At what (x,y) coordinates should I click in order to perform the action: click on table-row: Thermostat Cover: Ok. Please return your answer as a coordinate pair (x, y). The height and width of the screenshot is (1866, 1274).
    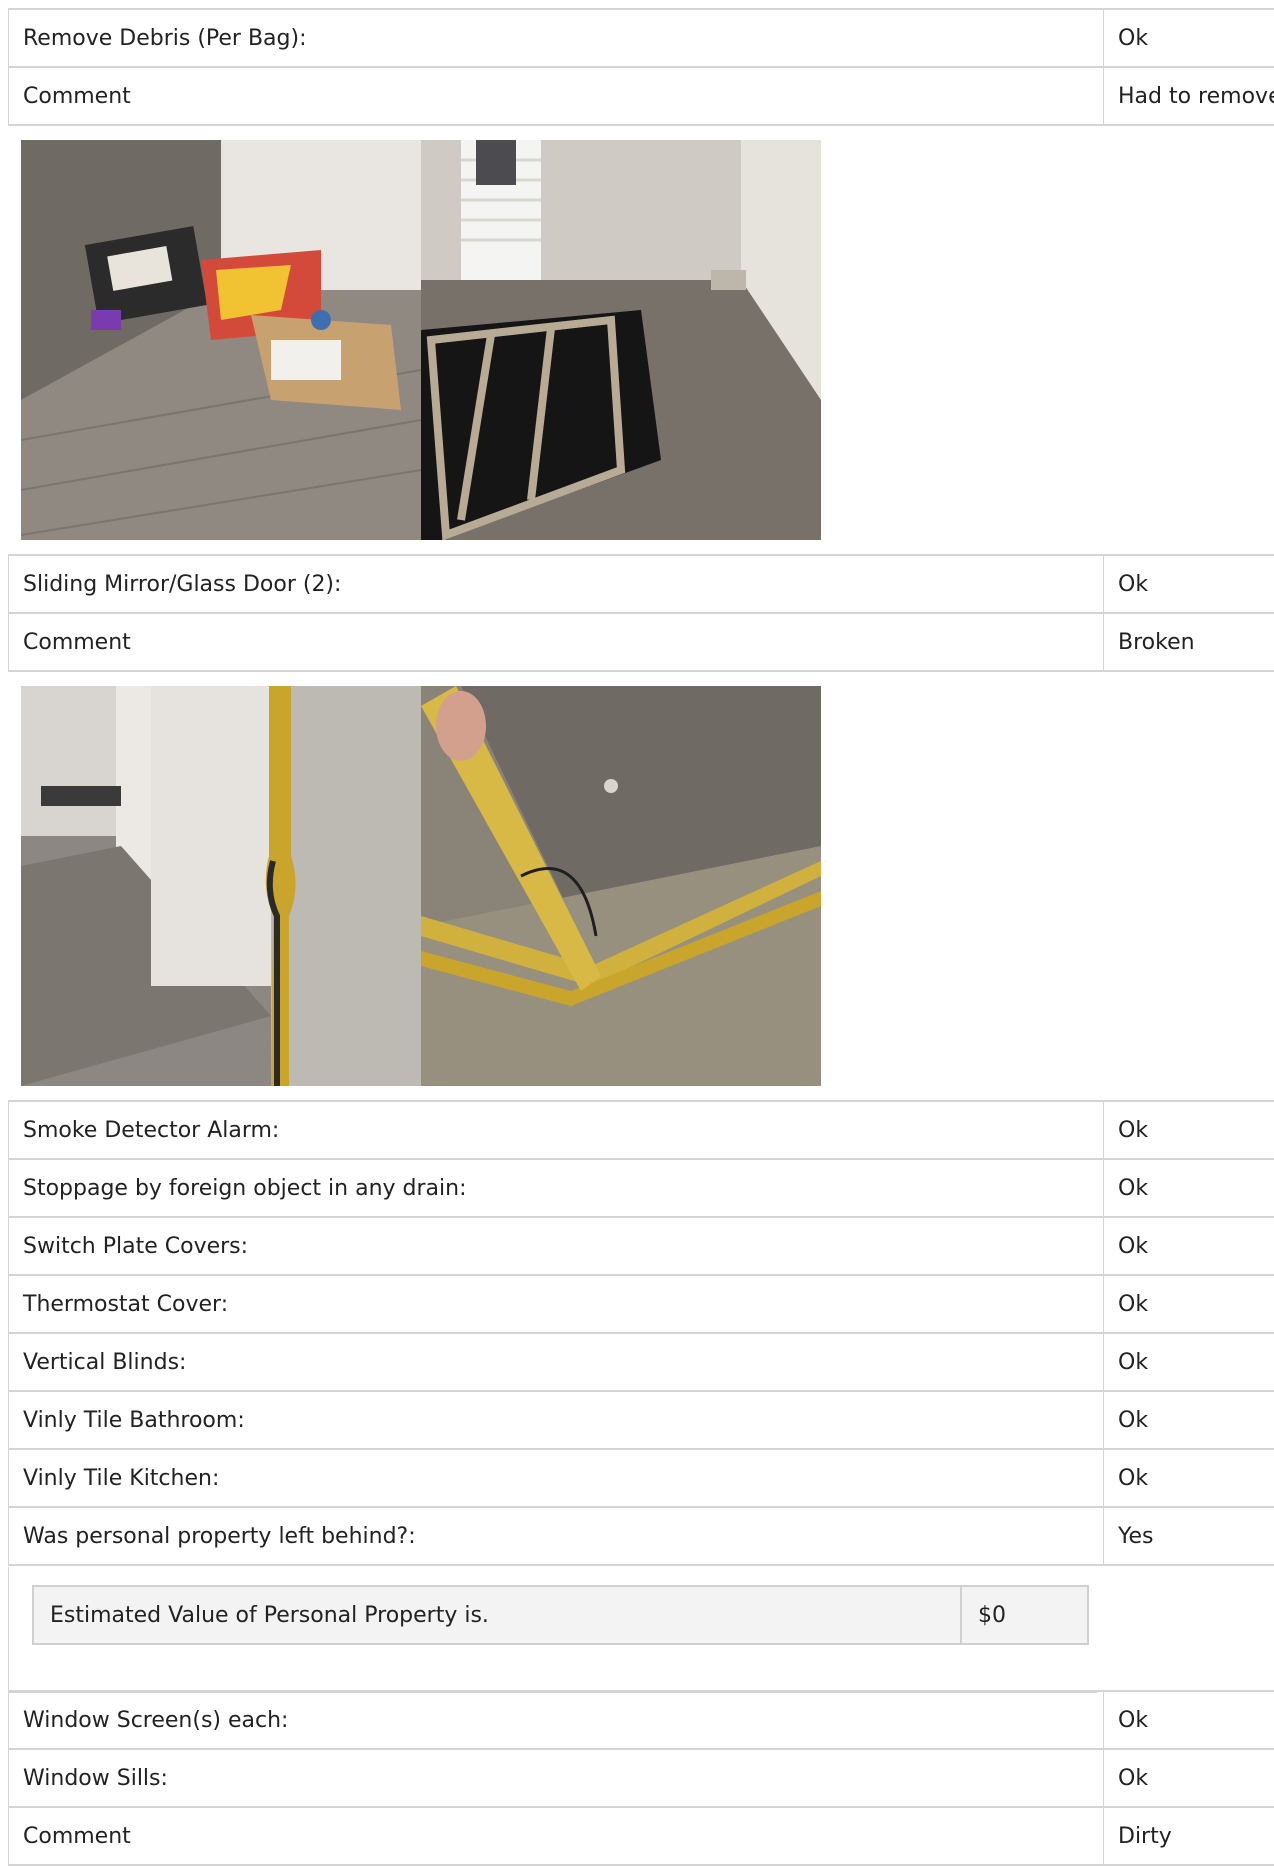
    Looking at the image, I should click on (641, 1304).